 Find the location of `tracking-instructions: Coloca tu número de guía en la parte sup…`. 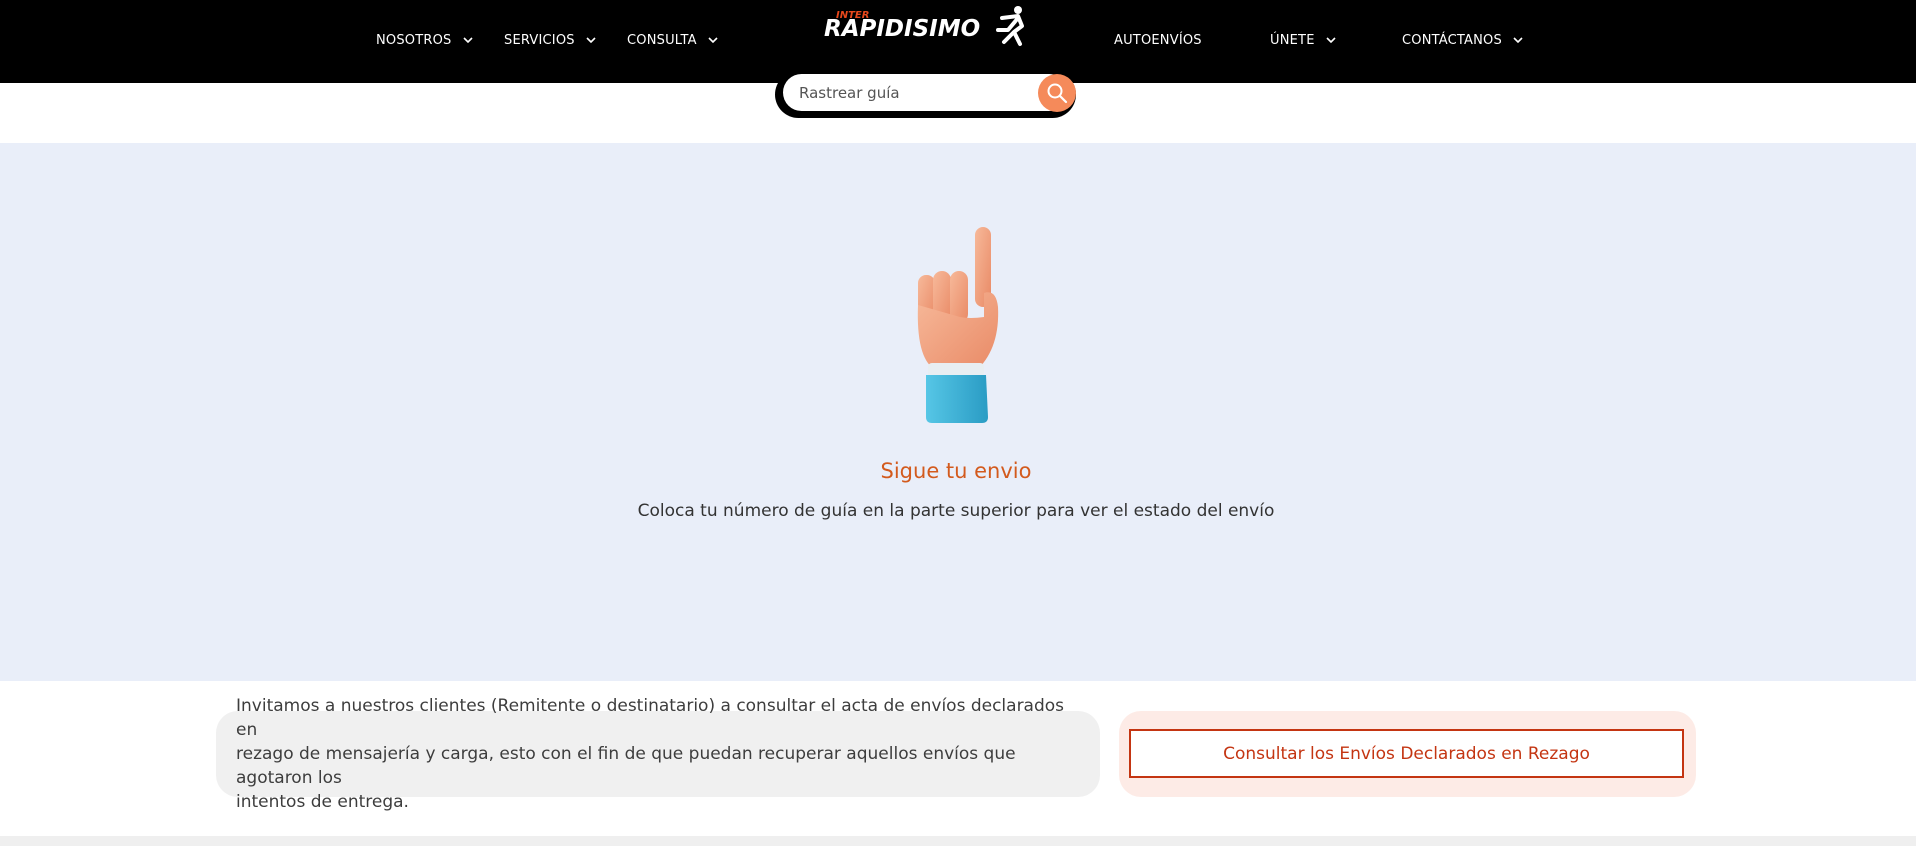

tracking-instructions: Coloca tu número de guía en la parte sup… is located at coordinates (956, 511).